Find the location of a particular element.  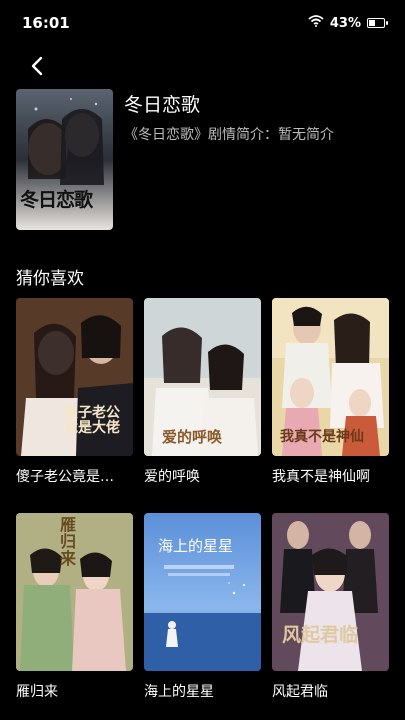

recommendation-poster-title: 风起君临 is located at coordinates (320, 635).